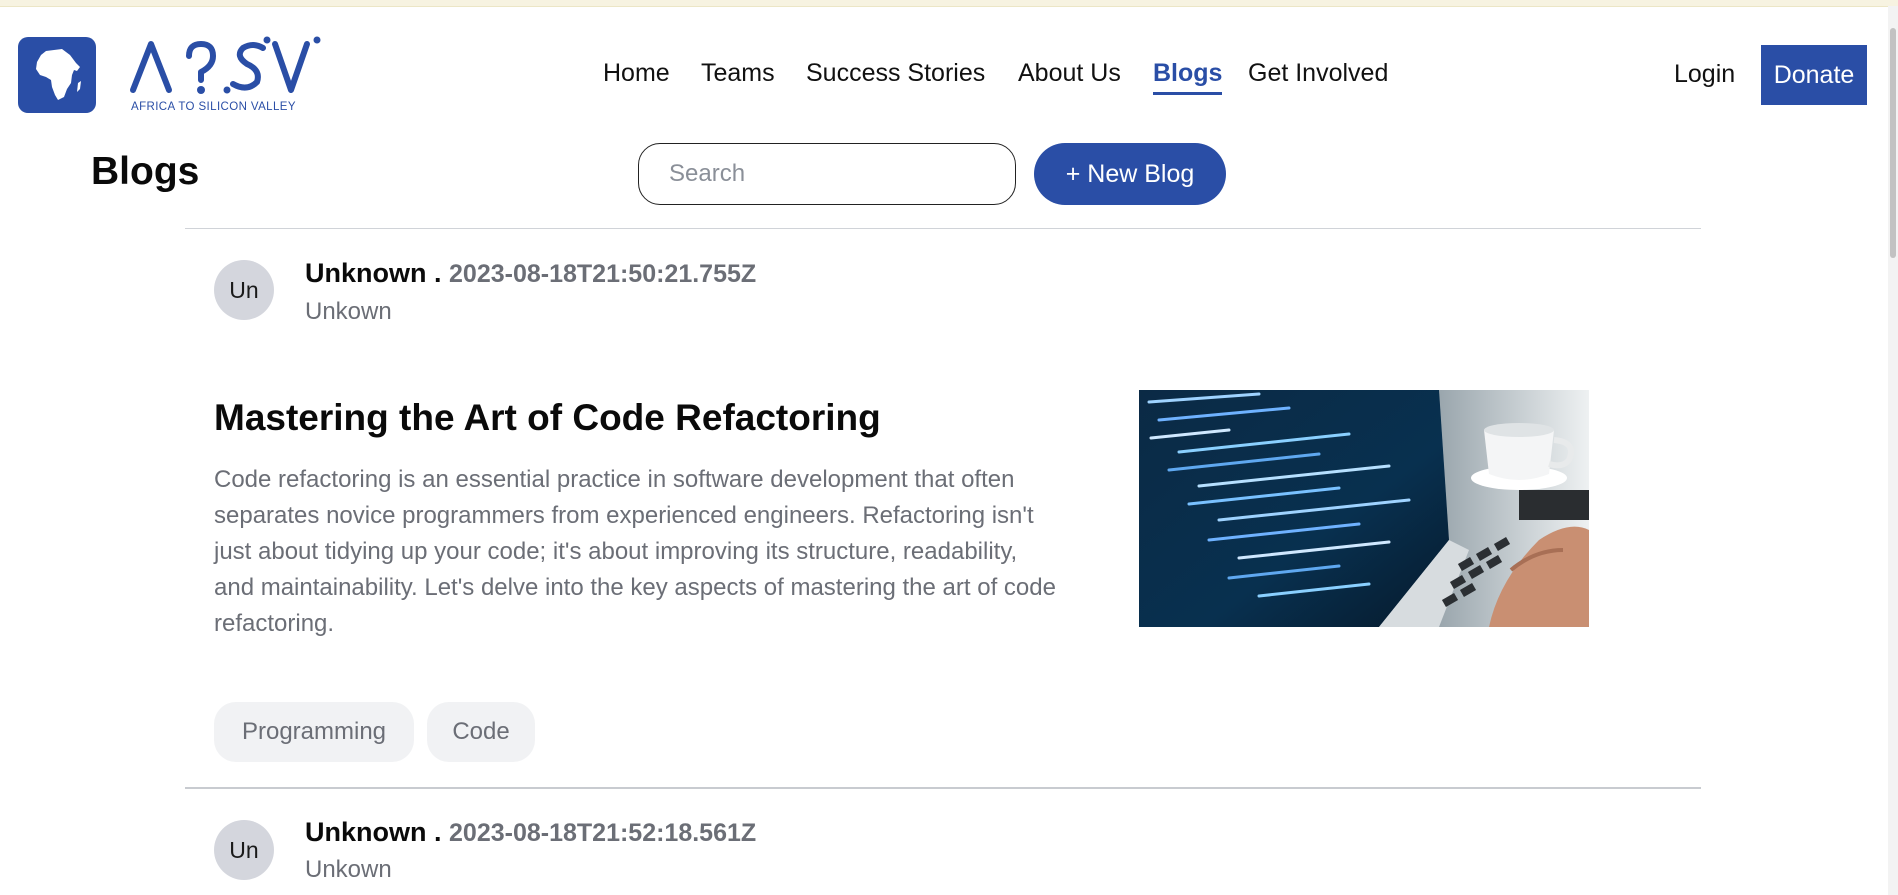 This screenshot has height=895, width=1898. Describe the element at coordinates (1364, 508) in the screenshot. I see `blog-thumbnail-image` at that location.